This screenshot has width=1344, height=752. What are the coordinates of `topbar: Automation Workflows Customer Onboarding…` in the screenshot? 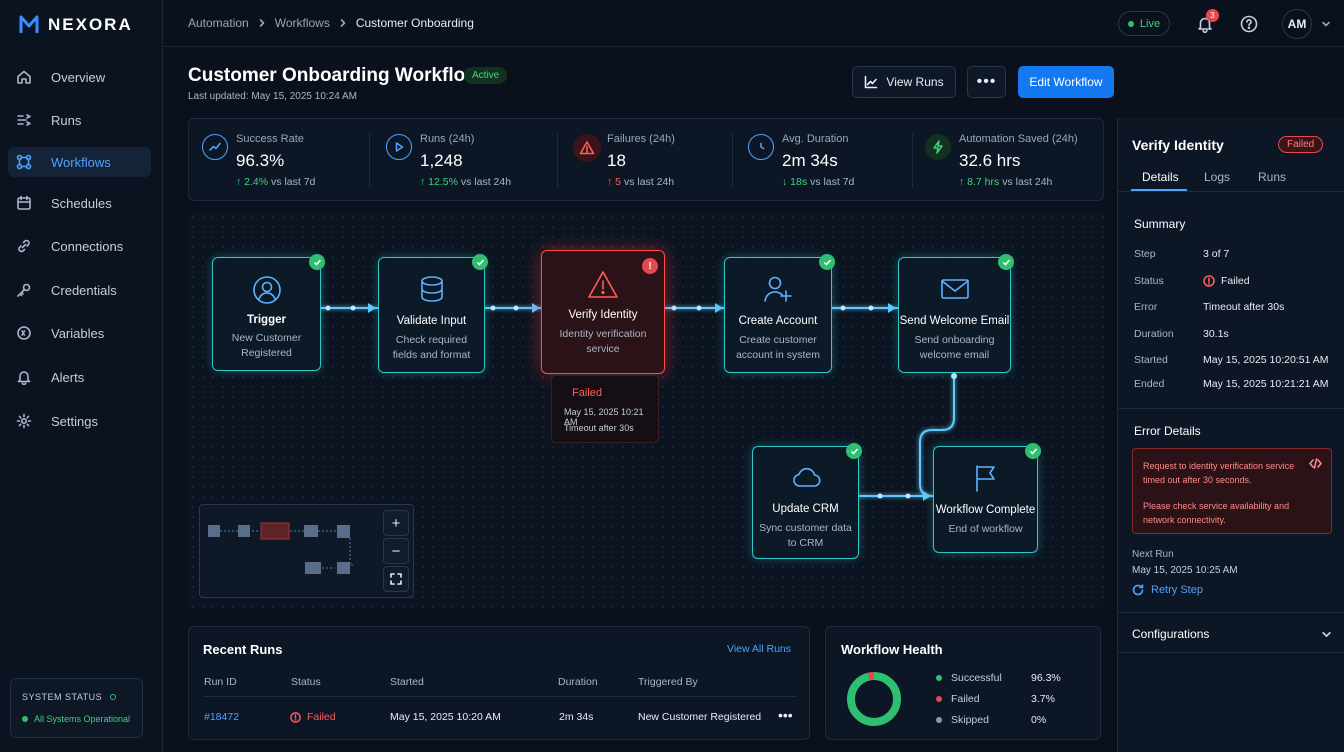 It's located at (754, 23).